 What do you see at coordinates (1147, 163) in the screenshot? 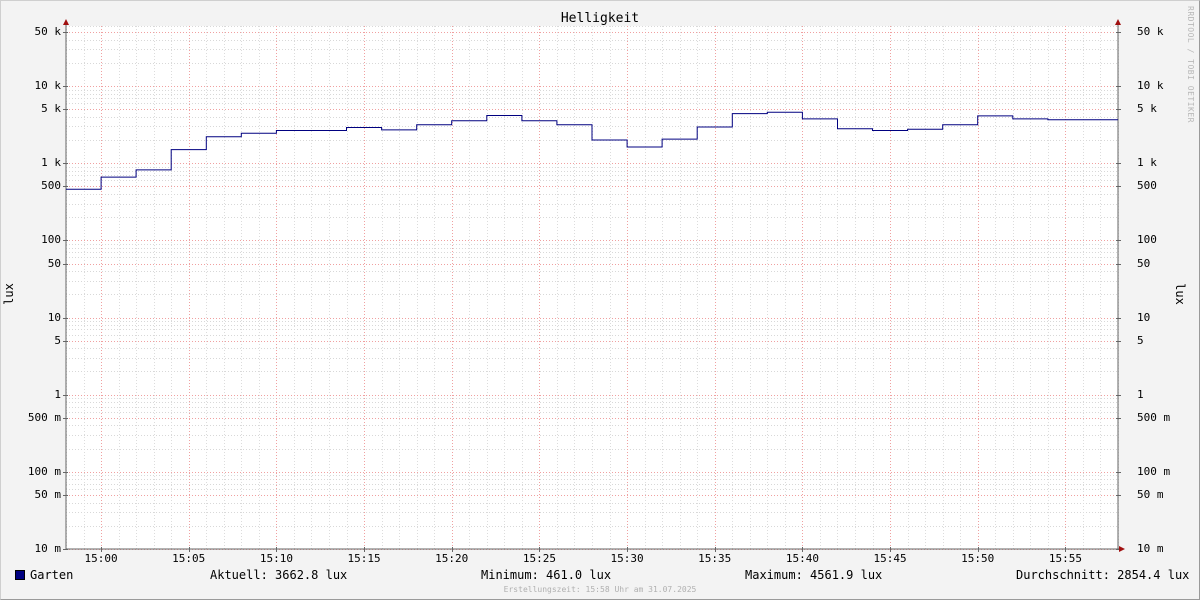
I see `y-tick-label-right: 1 k` at bounding box center [1147, 163].